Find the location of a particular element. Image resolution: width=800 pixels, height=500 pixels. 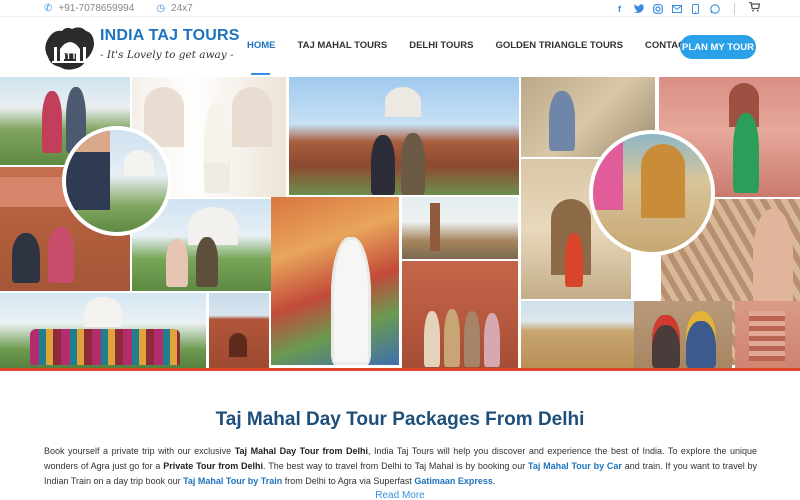

intro-bold-text: Taj Mahal Day Tour from Delhi is located at coordinates (301, 451).